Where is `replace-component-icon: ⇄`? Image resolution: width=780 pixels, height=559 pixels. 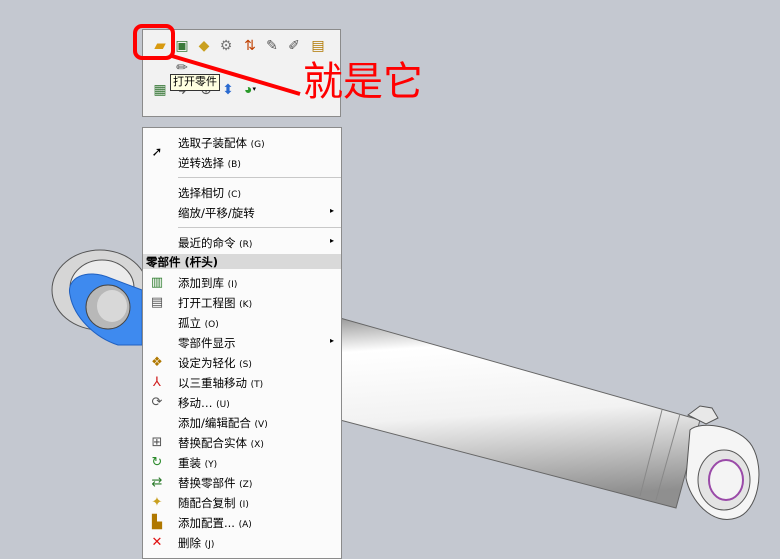
replace-component-icon: ⇄ is located at coordinates (157, 482).